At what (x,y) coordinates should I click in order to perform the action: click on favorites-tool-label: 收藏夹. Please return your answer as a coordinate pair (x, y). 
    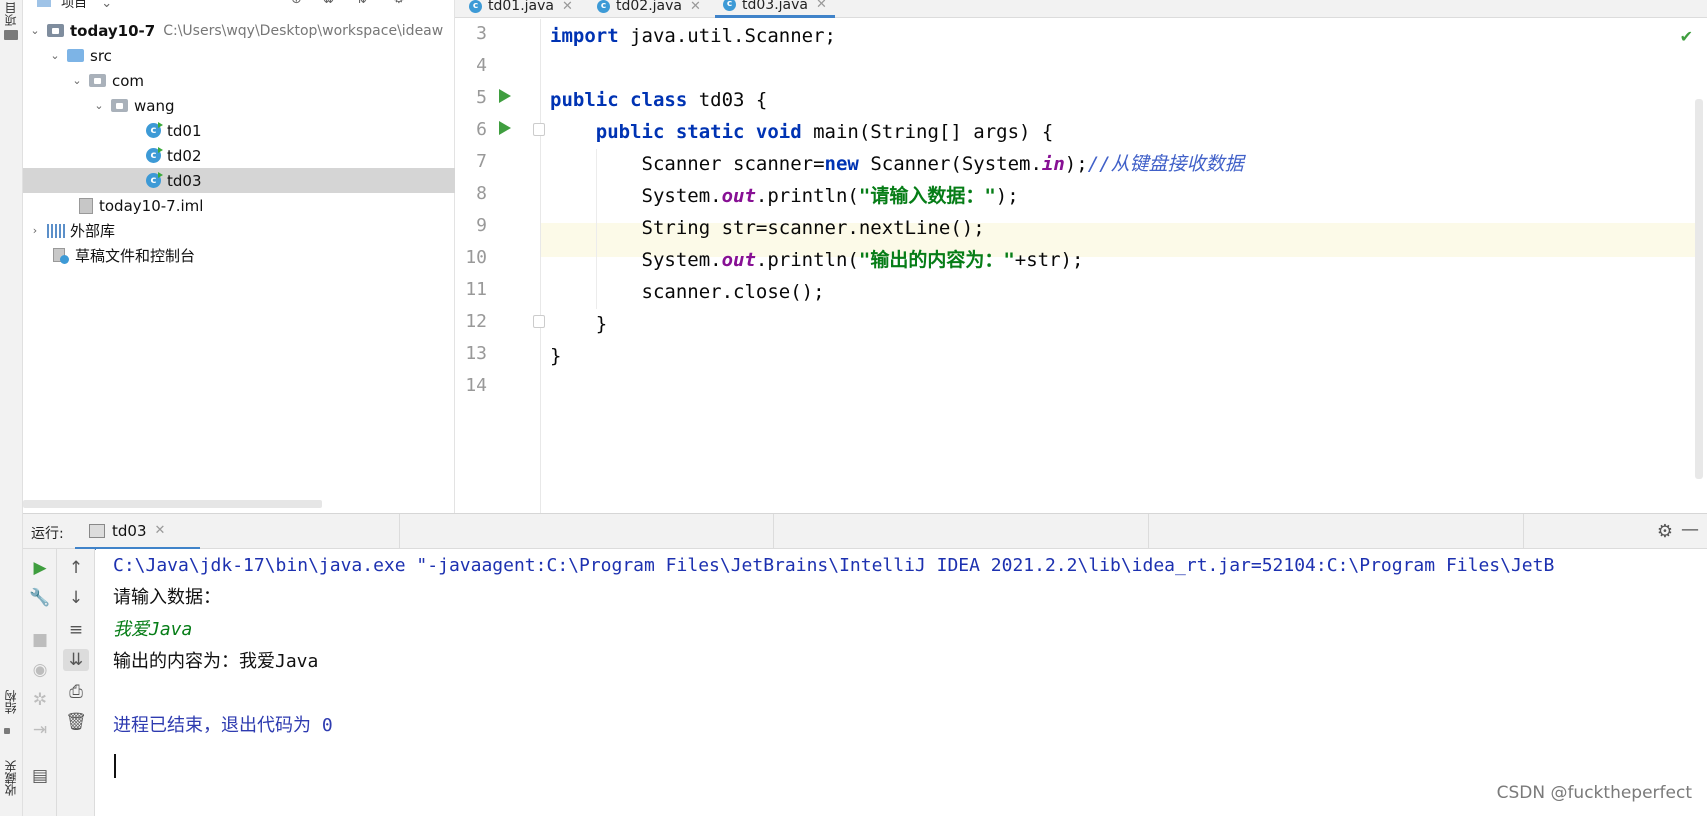
    Looking at the image, I should click on (10, 778).